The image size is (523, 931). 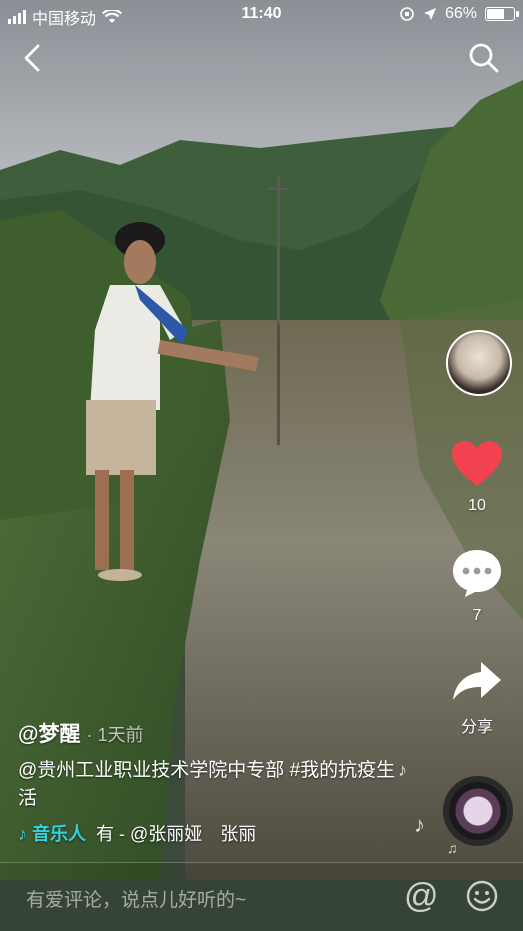 What do you see at coordinates (429, 14) in the screenshot?
I see `location-icon` at bounding box center [429, 14].